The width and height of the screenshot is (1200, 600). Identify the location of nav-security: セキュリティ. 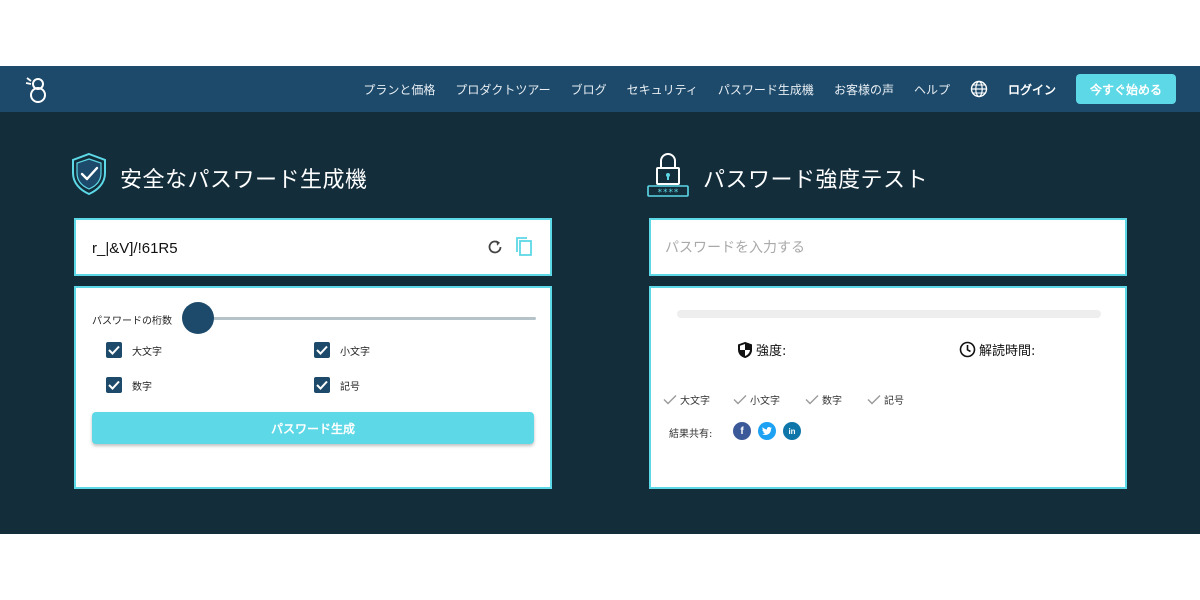
(662, 89).